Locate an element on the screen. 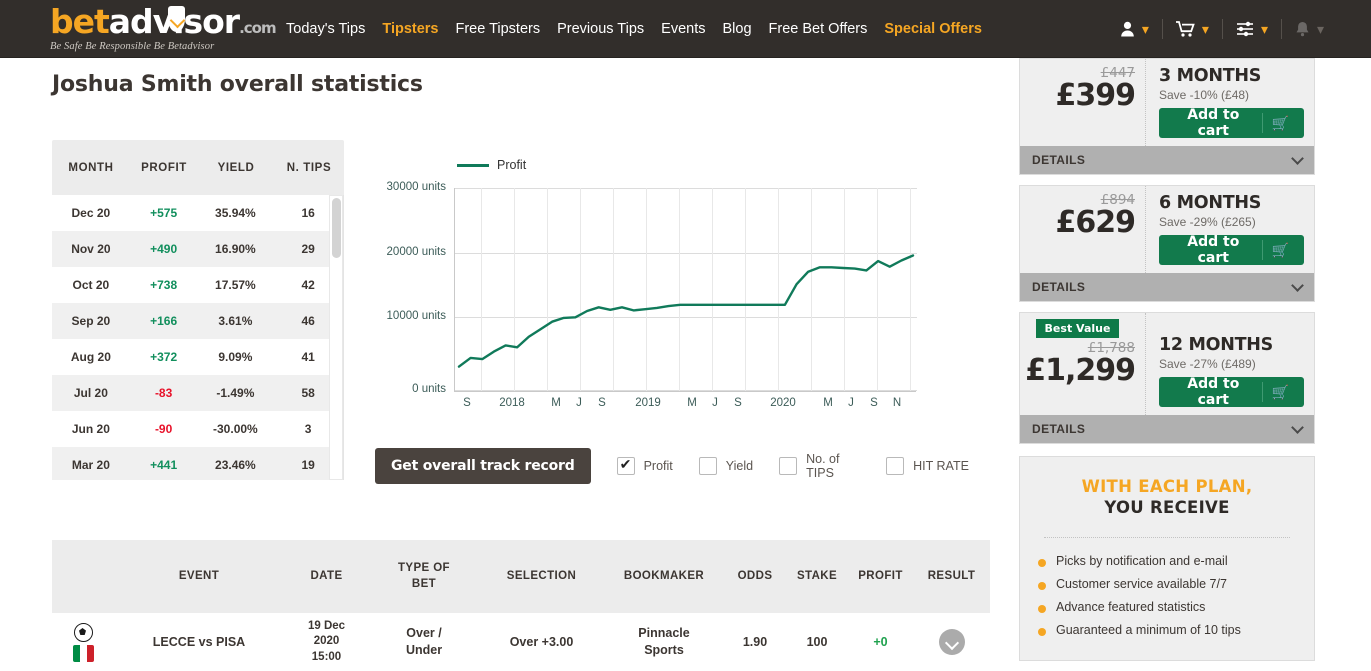 Image resolution: width=1371 pixels, height=671 pixels. plan-price: £1,299 is located at coordinates (1080, 370).